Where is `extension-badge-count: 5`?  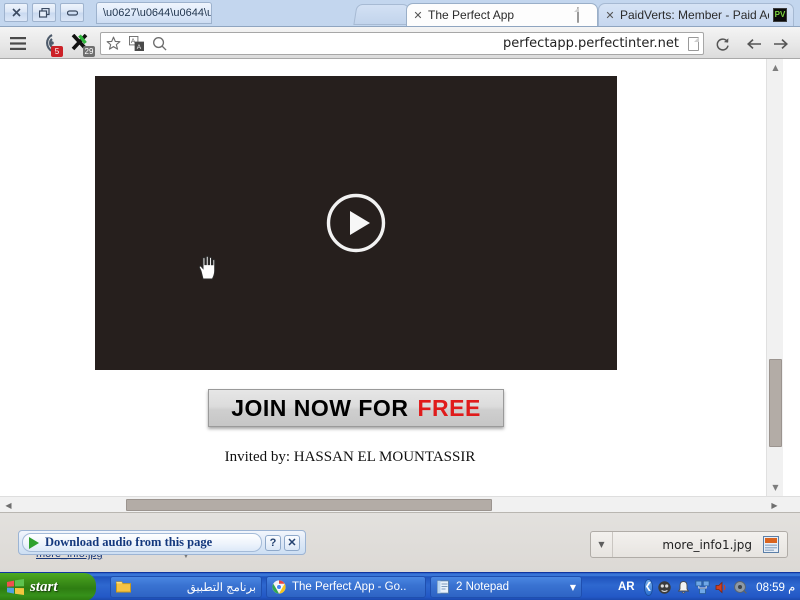
extension-badge-count: 5 is located at coordinates (57, 51).